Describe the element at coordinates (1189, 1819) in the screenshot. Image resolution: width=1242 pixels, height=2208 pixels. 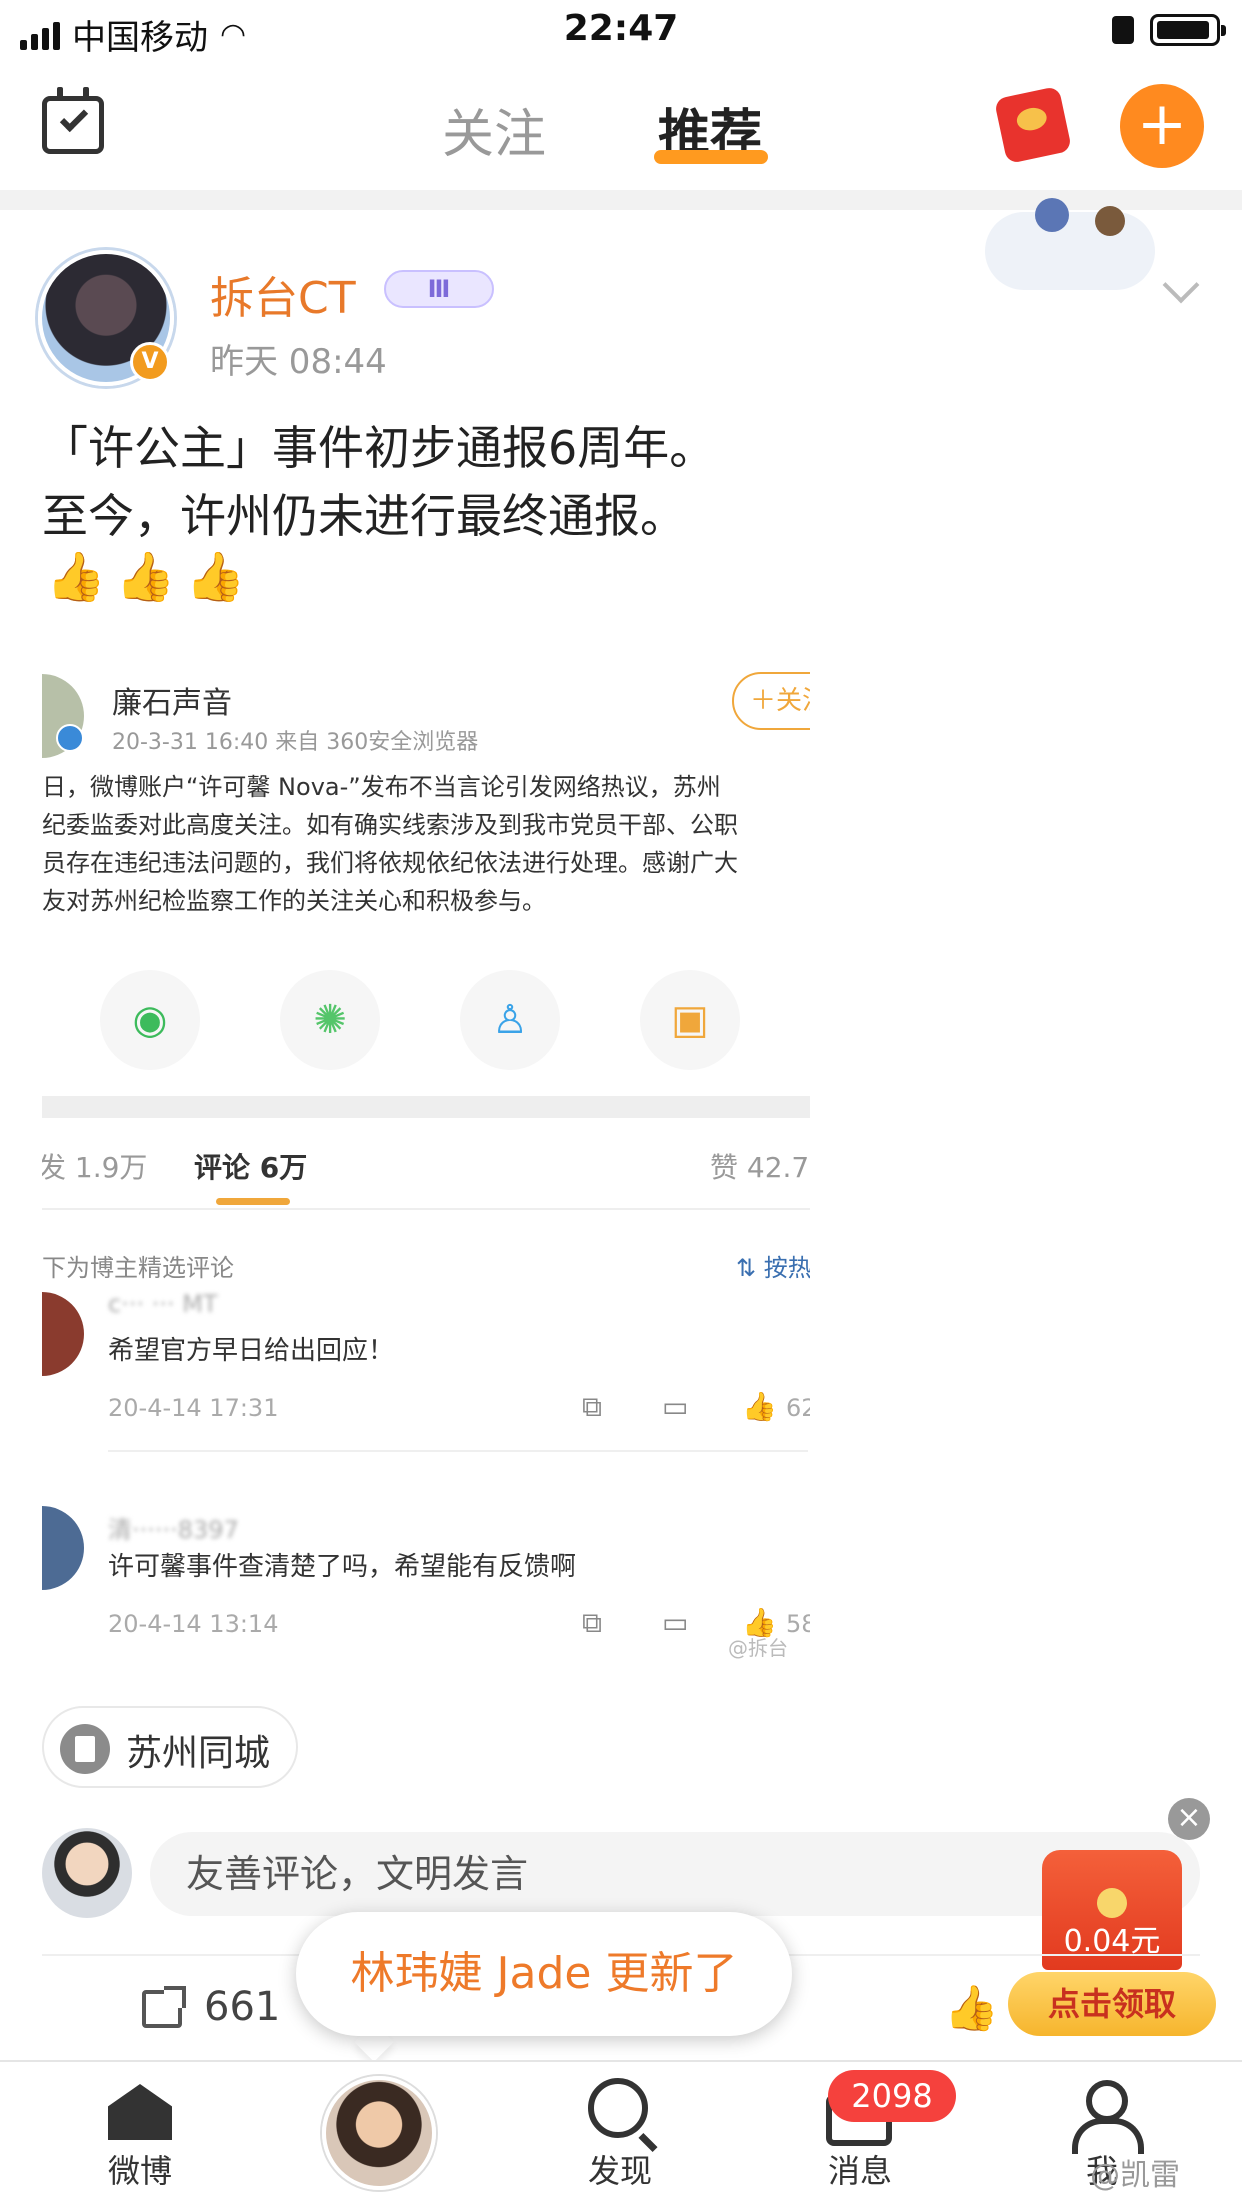
I see `close-icon: ×` at that location.